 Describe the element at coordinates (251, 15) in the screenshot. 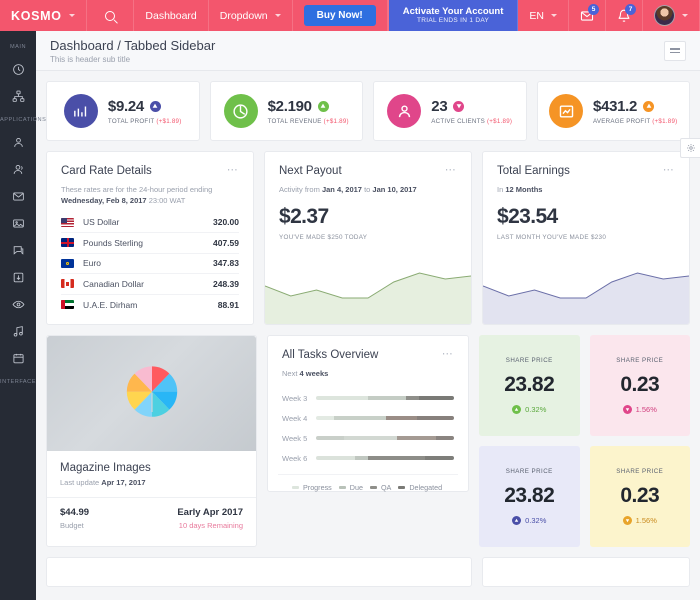

I see `nav-item-dropdown: Dropdown` at that location.